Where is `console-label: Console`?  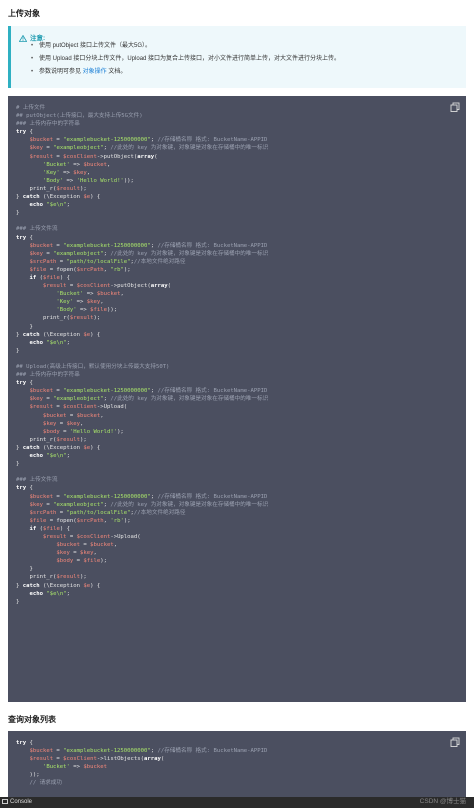 console-label: Console is located at coordinates (21, 802).